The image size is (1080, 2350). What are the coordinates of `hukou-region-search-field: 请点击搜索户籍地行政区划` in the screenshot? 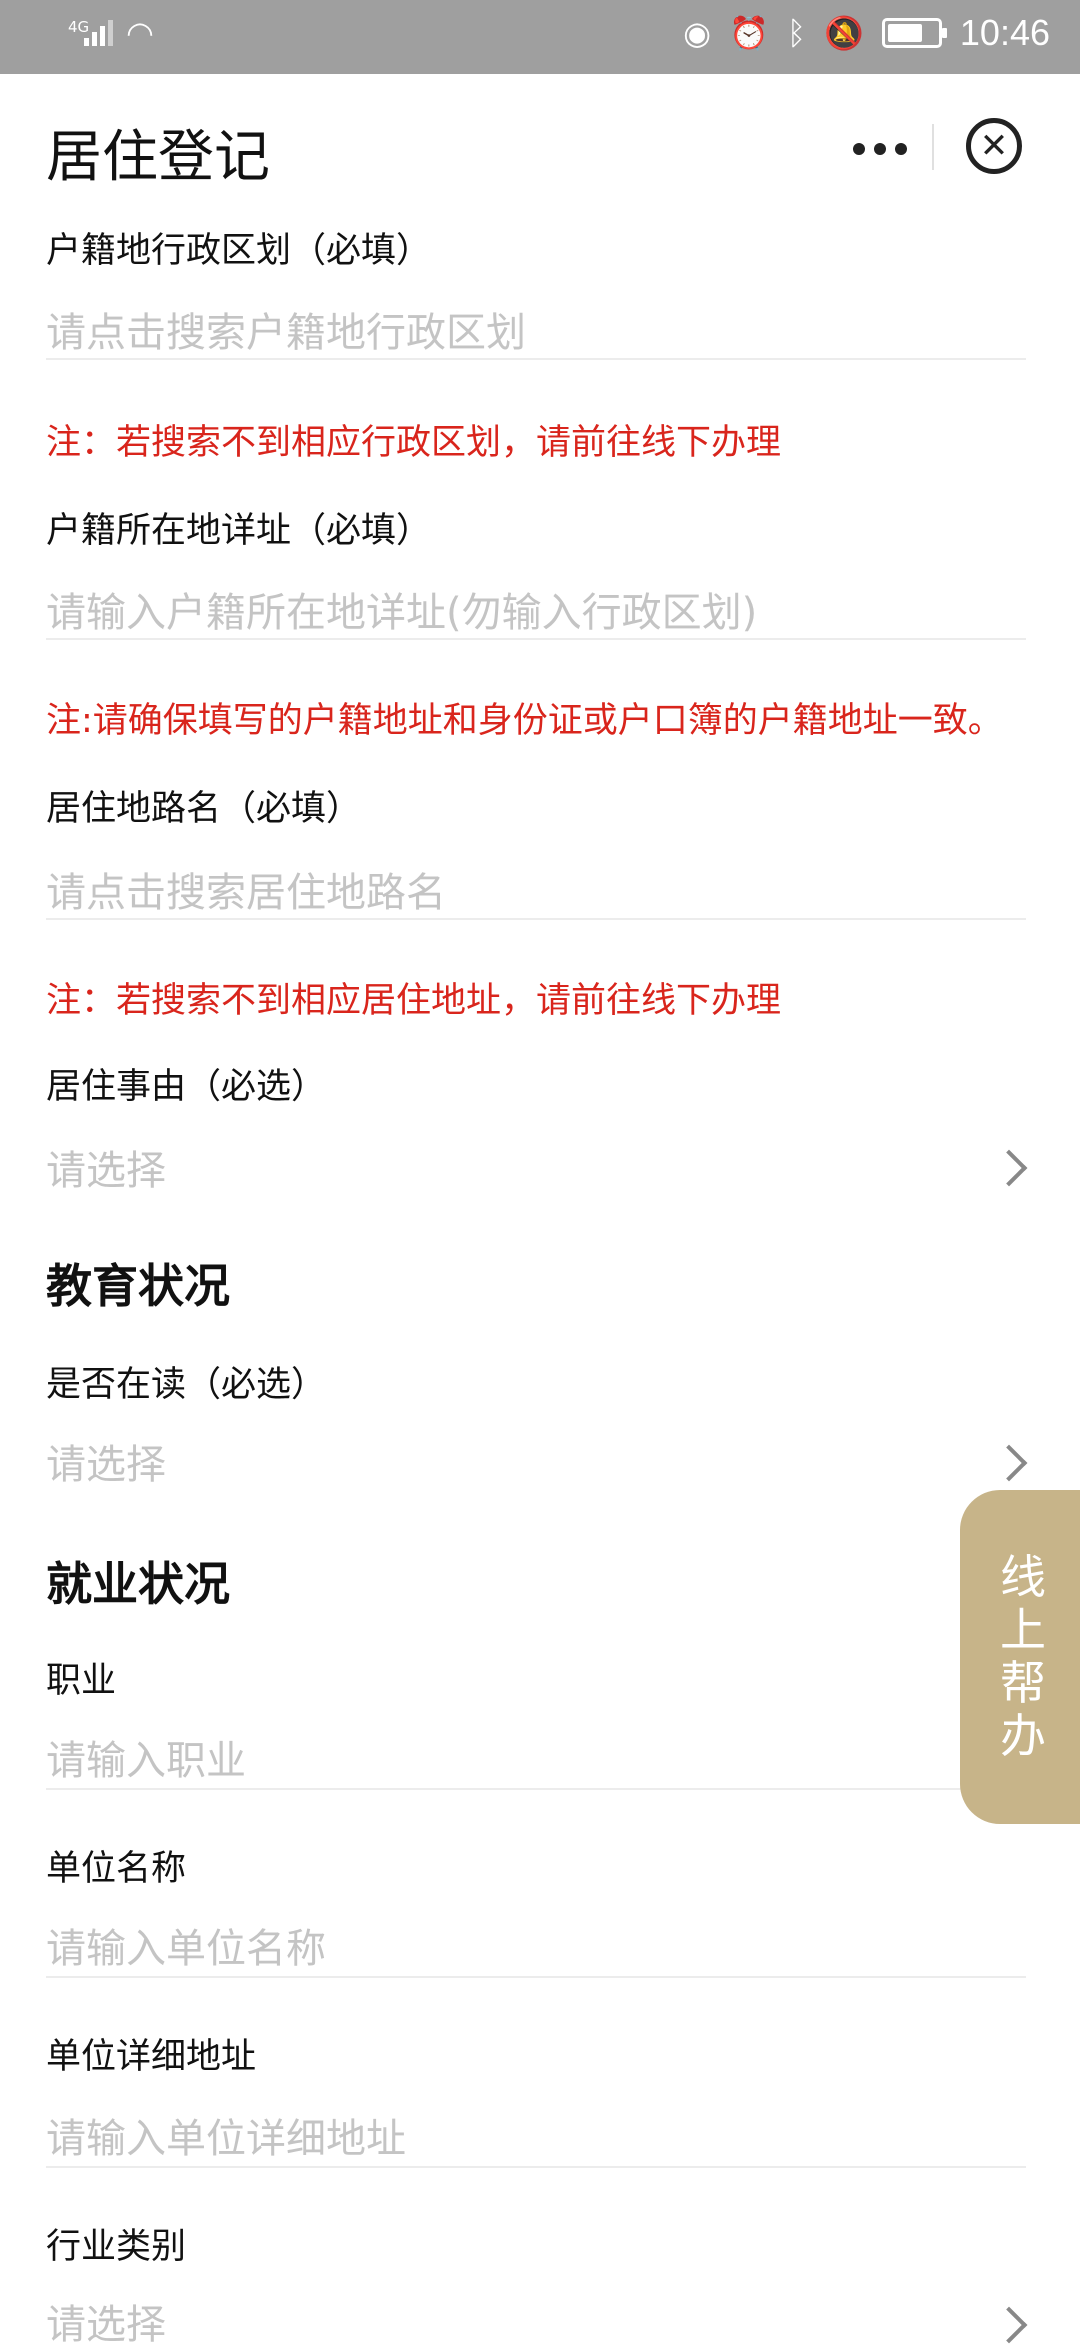 It's located at (286, 329).